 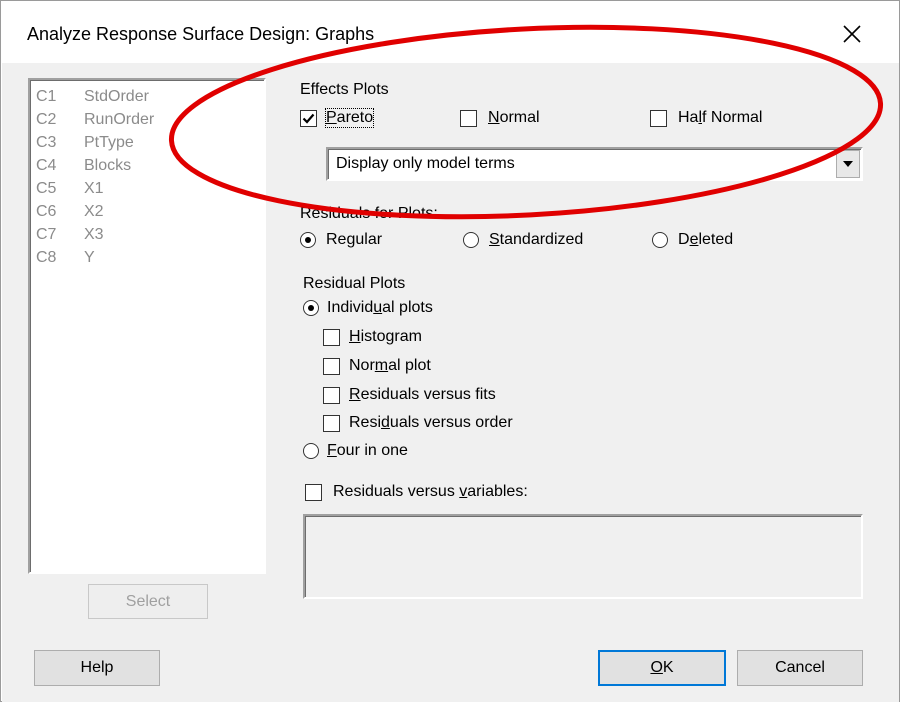 What do you see at coordinates (705, 240) in the screenshot?
I see `deleted-label: Deleted` at bounding box center [705, 240].